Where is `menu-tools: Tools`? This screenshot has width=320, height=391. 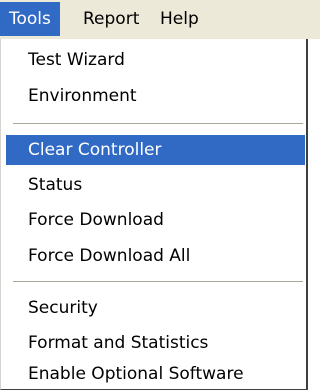 menu-tools: Tools is located at coordinates (30, 19).